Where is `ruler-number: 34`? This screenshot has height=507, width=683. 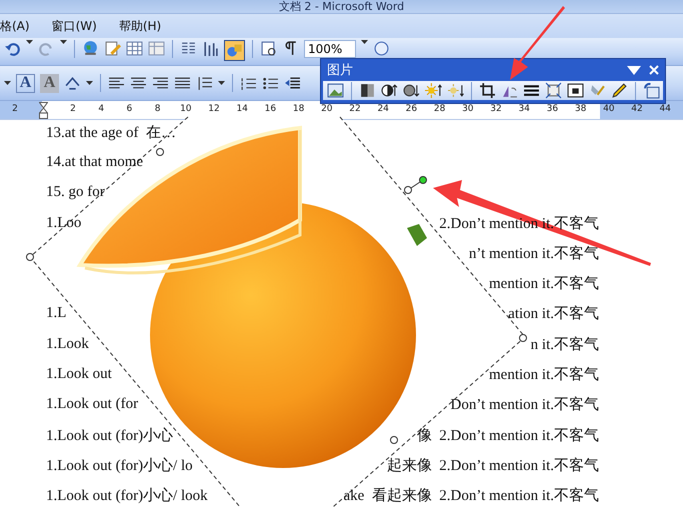 ruler-number: 34 is located at coordinates (524, 109).